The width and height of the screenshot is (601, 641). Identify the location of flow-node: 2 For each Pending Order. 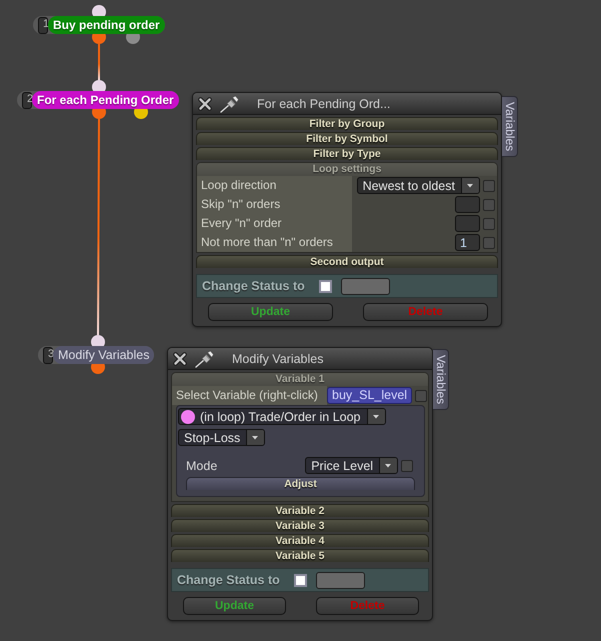
(98, 100).